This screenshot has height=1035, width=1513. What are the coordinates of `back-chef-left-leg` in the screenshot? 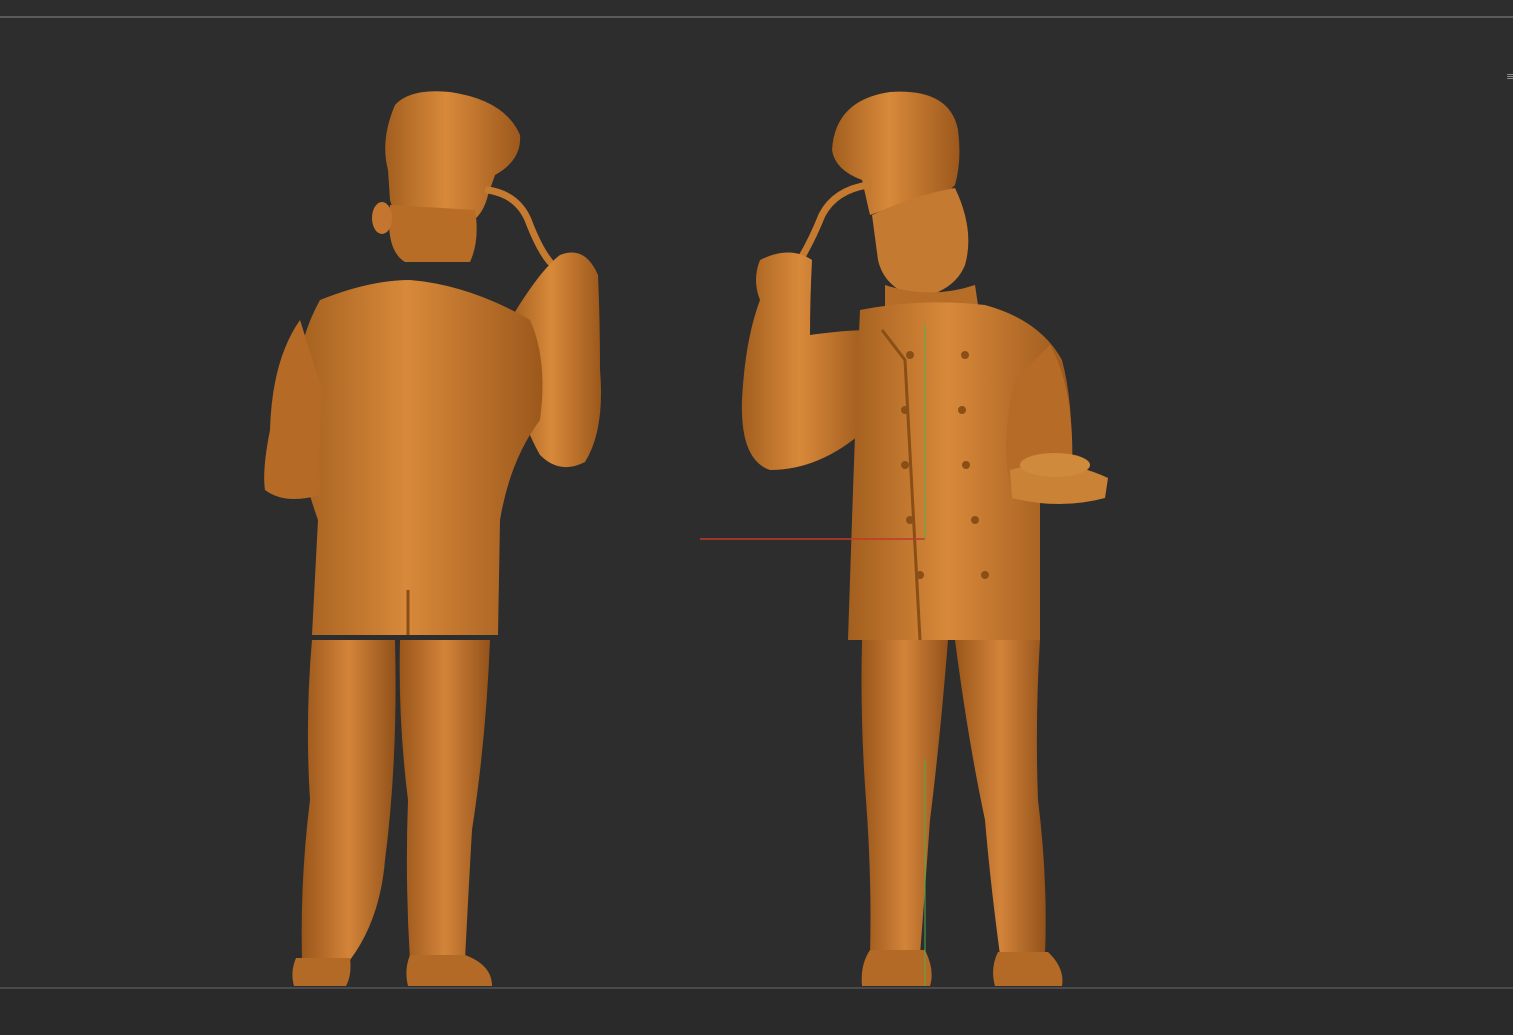 It's located at (348, 800).